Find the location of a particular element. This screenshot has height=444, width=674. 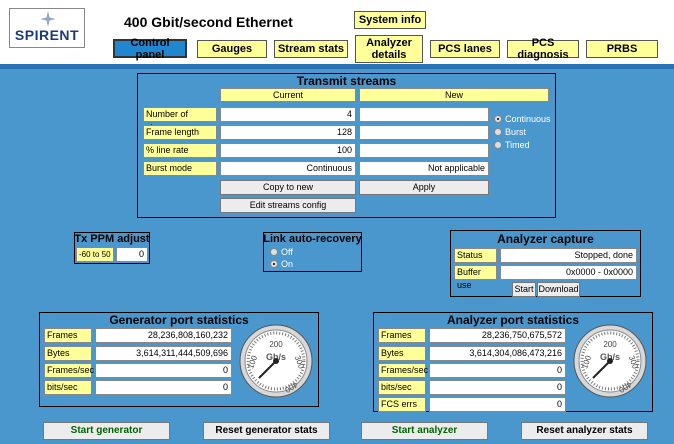

mode-continuous-radio: Continuous is located at coordinates (522, 119).